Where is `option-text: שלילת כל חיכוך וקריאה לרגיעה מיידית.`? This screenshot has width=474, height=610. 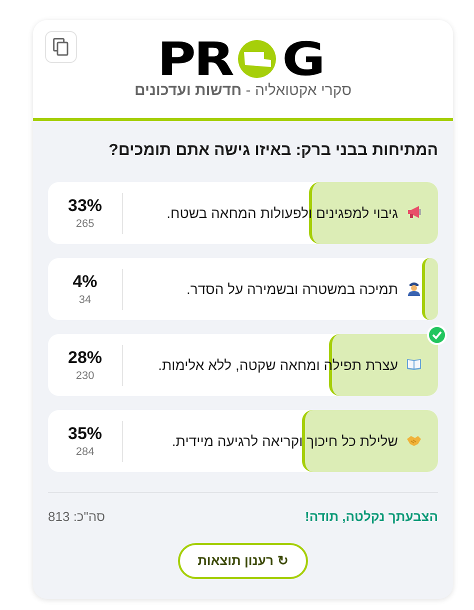
option-text: שלילת כל חיכוך וקריאה לרגיעה מיידית. is located at coordinates (285, 441).